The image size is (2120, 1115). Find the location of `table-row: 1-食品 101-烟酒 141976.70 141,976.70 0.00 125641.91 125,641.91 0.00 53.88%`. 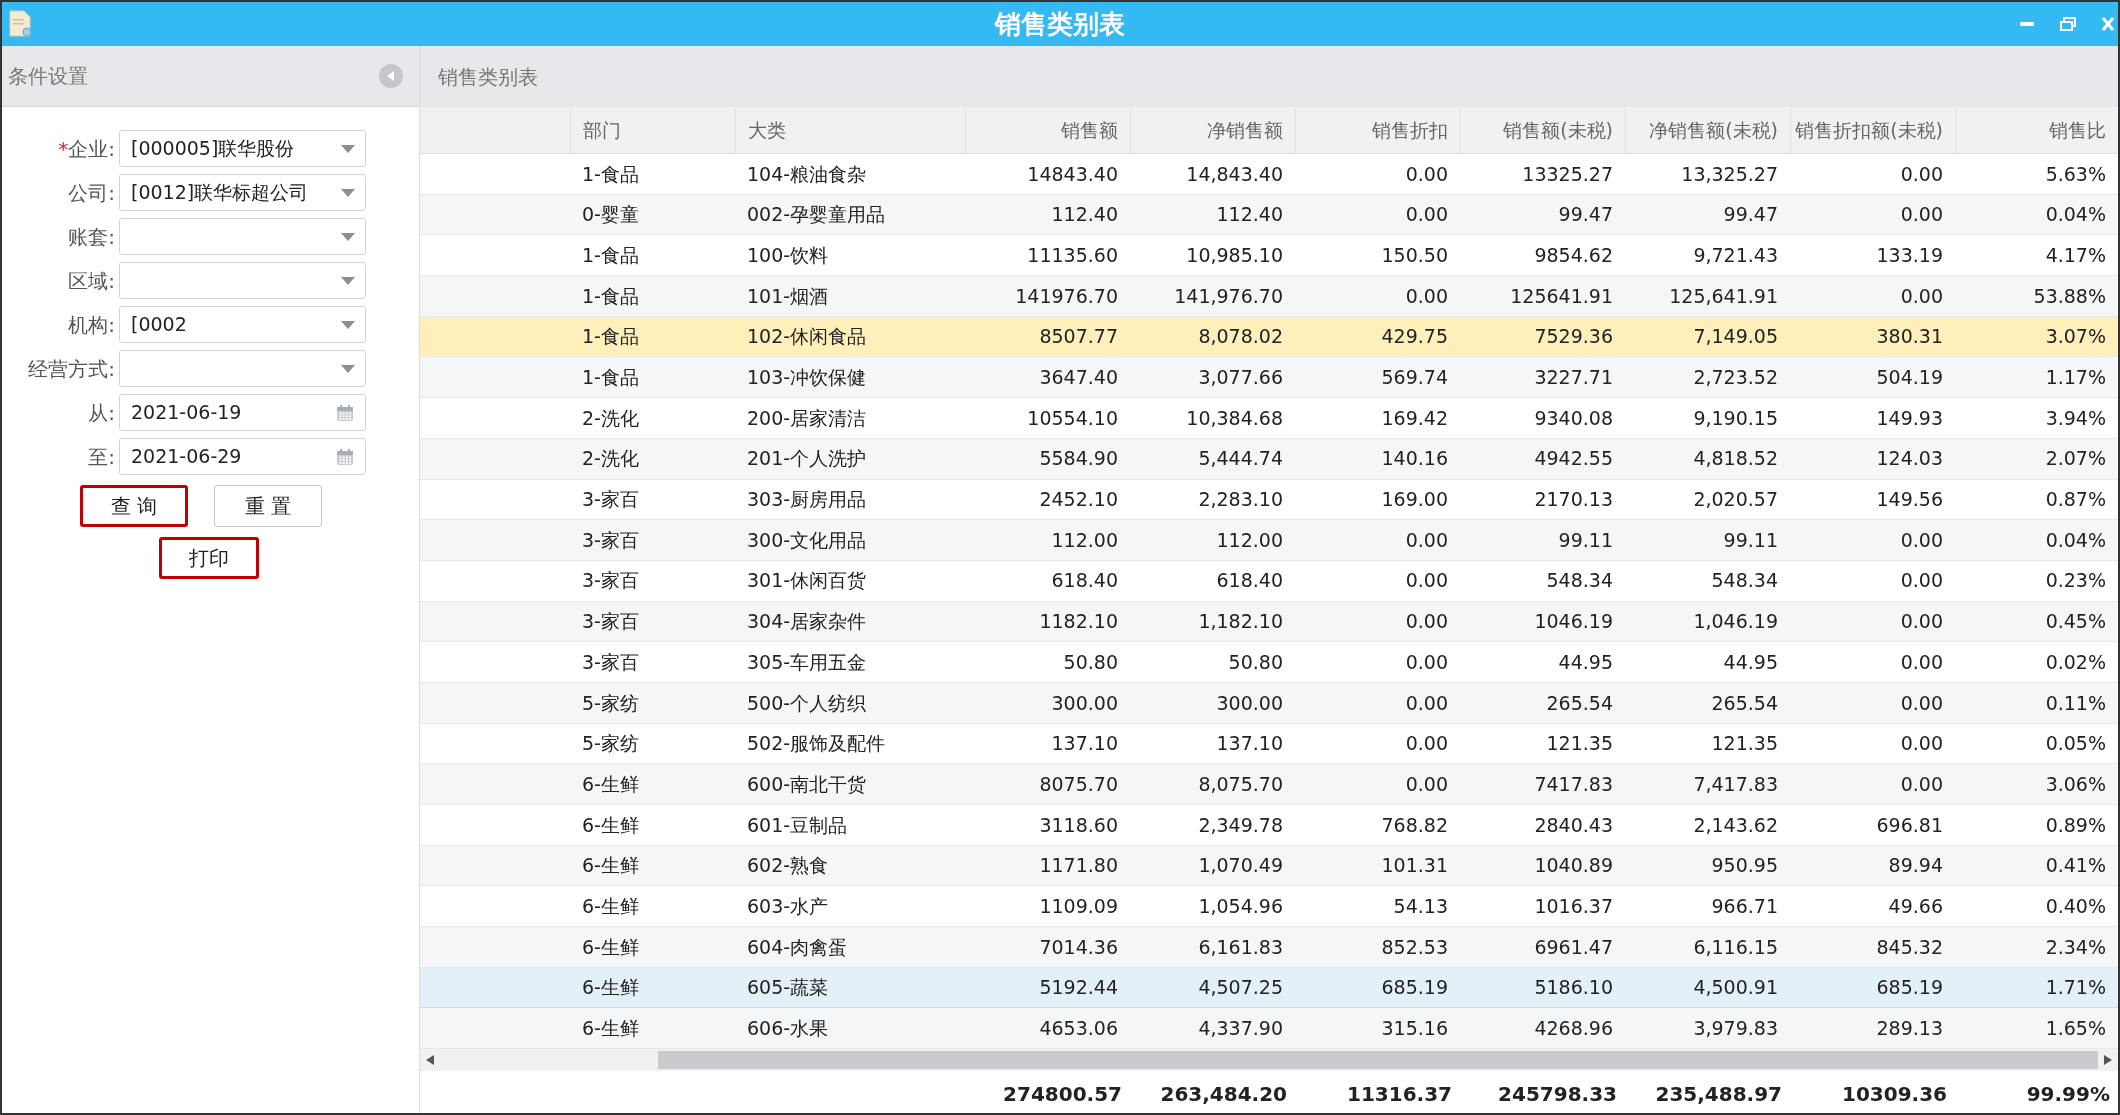

table-row: 1-食品 101-烟酒 141976.70 141,976.70 0.00 125641.91 125,641.91 0.00 53.88% is located at coordinates (1269, 296).